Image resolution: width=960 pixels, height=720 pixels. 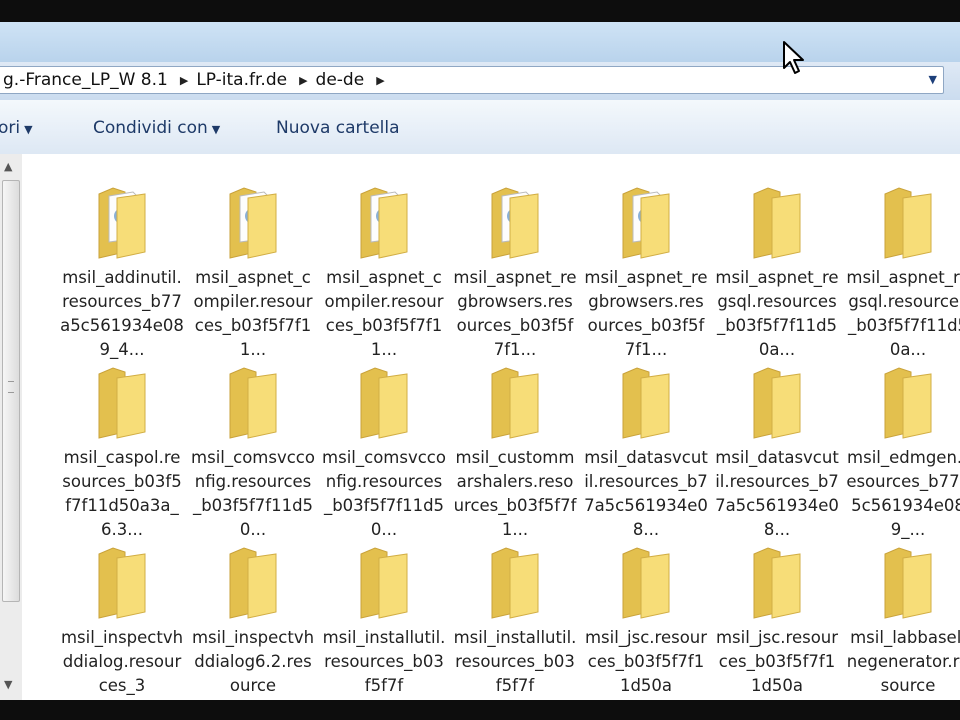 I want to click on scroll-up-icon: ▲, so click(x=8, y=166).